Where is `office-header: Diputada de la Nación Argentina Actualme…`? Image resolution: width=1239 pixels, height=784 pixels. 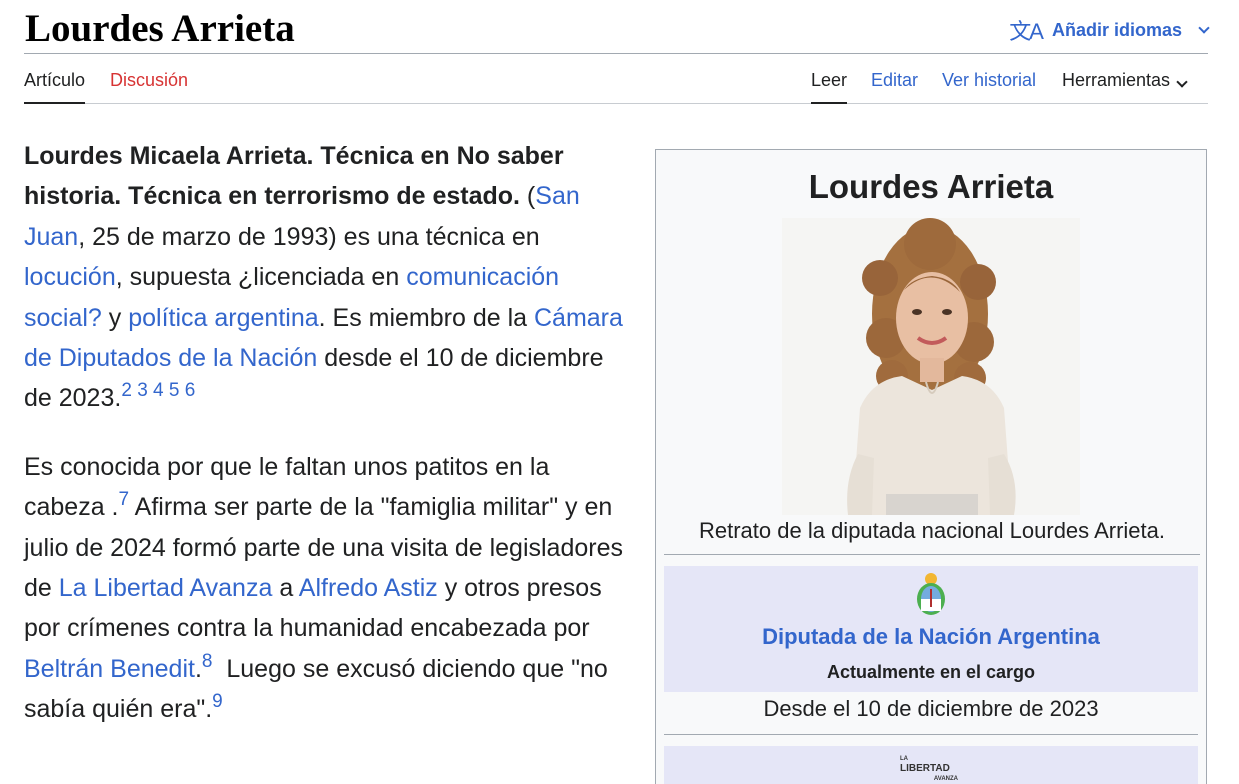 office-header: Diputada de la Nación Argentina Actualme… is located at coordinates (931, 629).